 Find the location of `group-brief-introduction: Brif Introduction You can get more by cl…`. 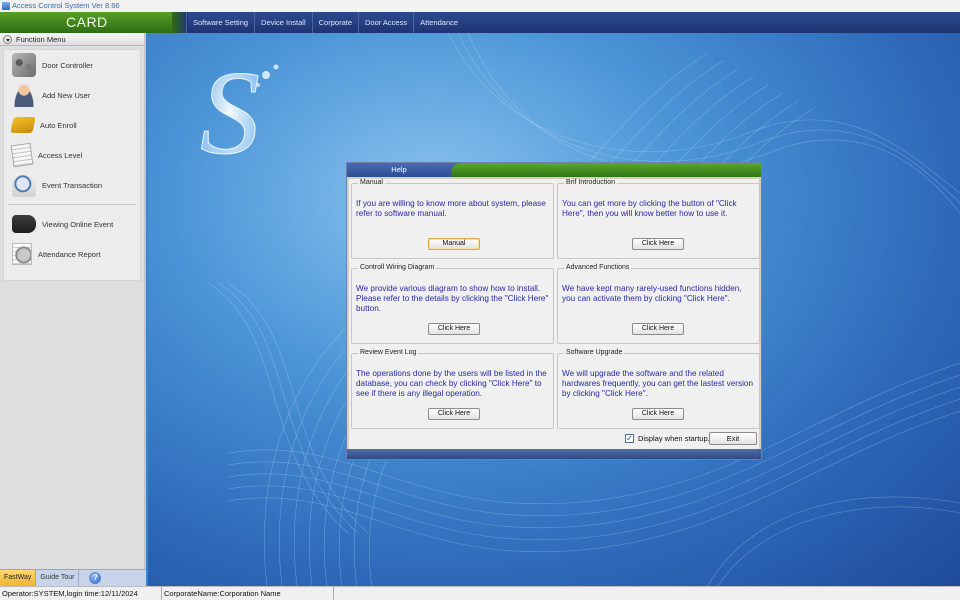

group-brief-introduction: Brif Introduction You can get more by cl… is located at coordinates (658, 219).